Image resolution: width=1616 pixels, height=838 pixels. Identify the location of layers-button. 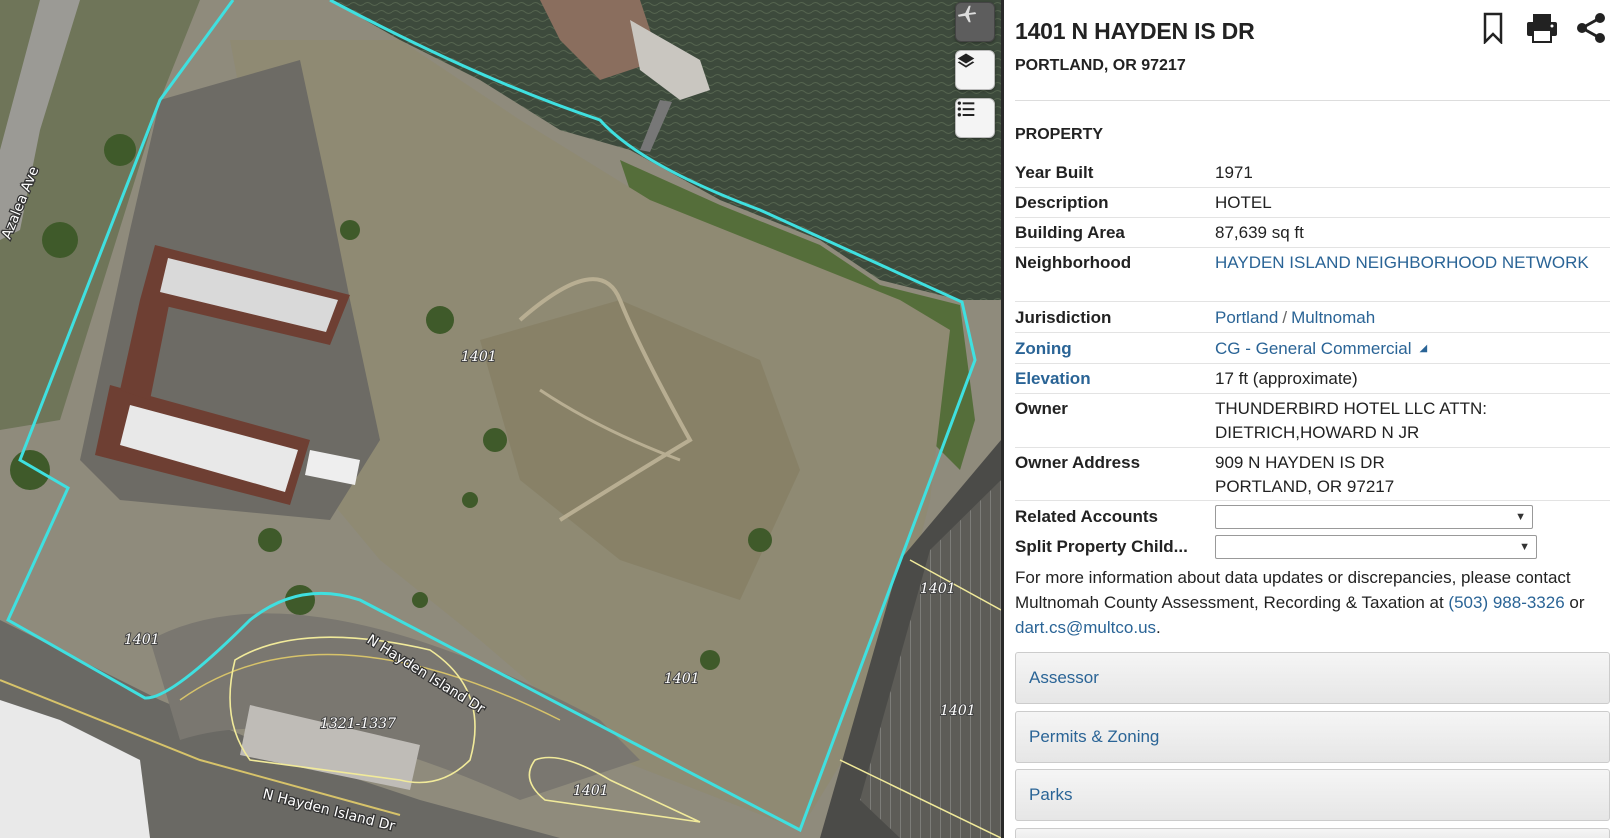
(975, 70).